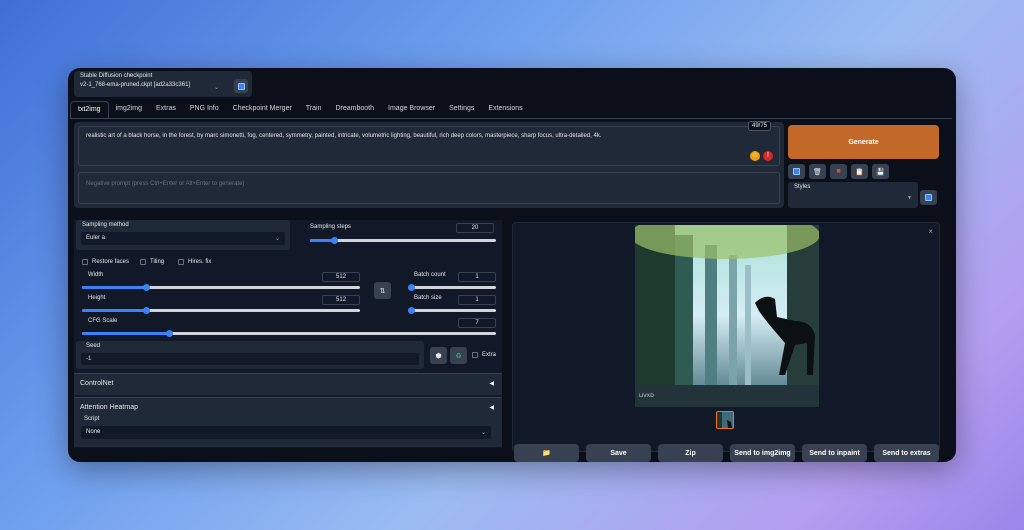 The height and width of the screenshot is (530, 1024). I want to click on cfg-scale-slider, so click(289, 333).